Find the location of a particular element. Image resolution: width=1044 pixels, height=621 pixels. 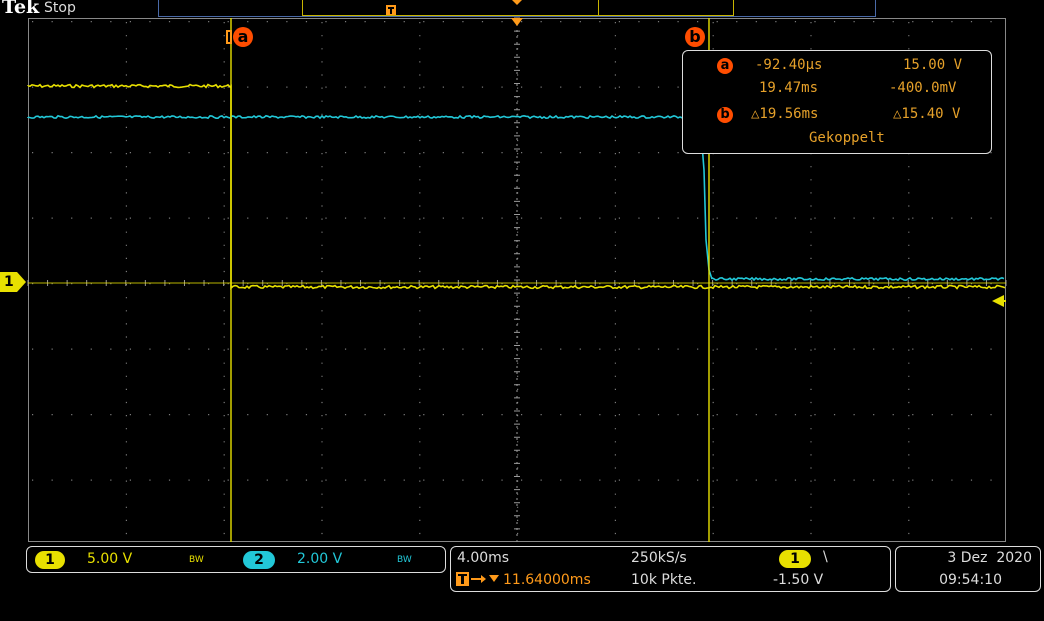

readout-cursor-a-badge: a is located at coordinates (725, 66).